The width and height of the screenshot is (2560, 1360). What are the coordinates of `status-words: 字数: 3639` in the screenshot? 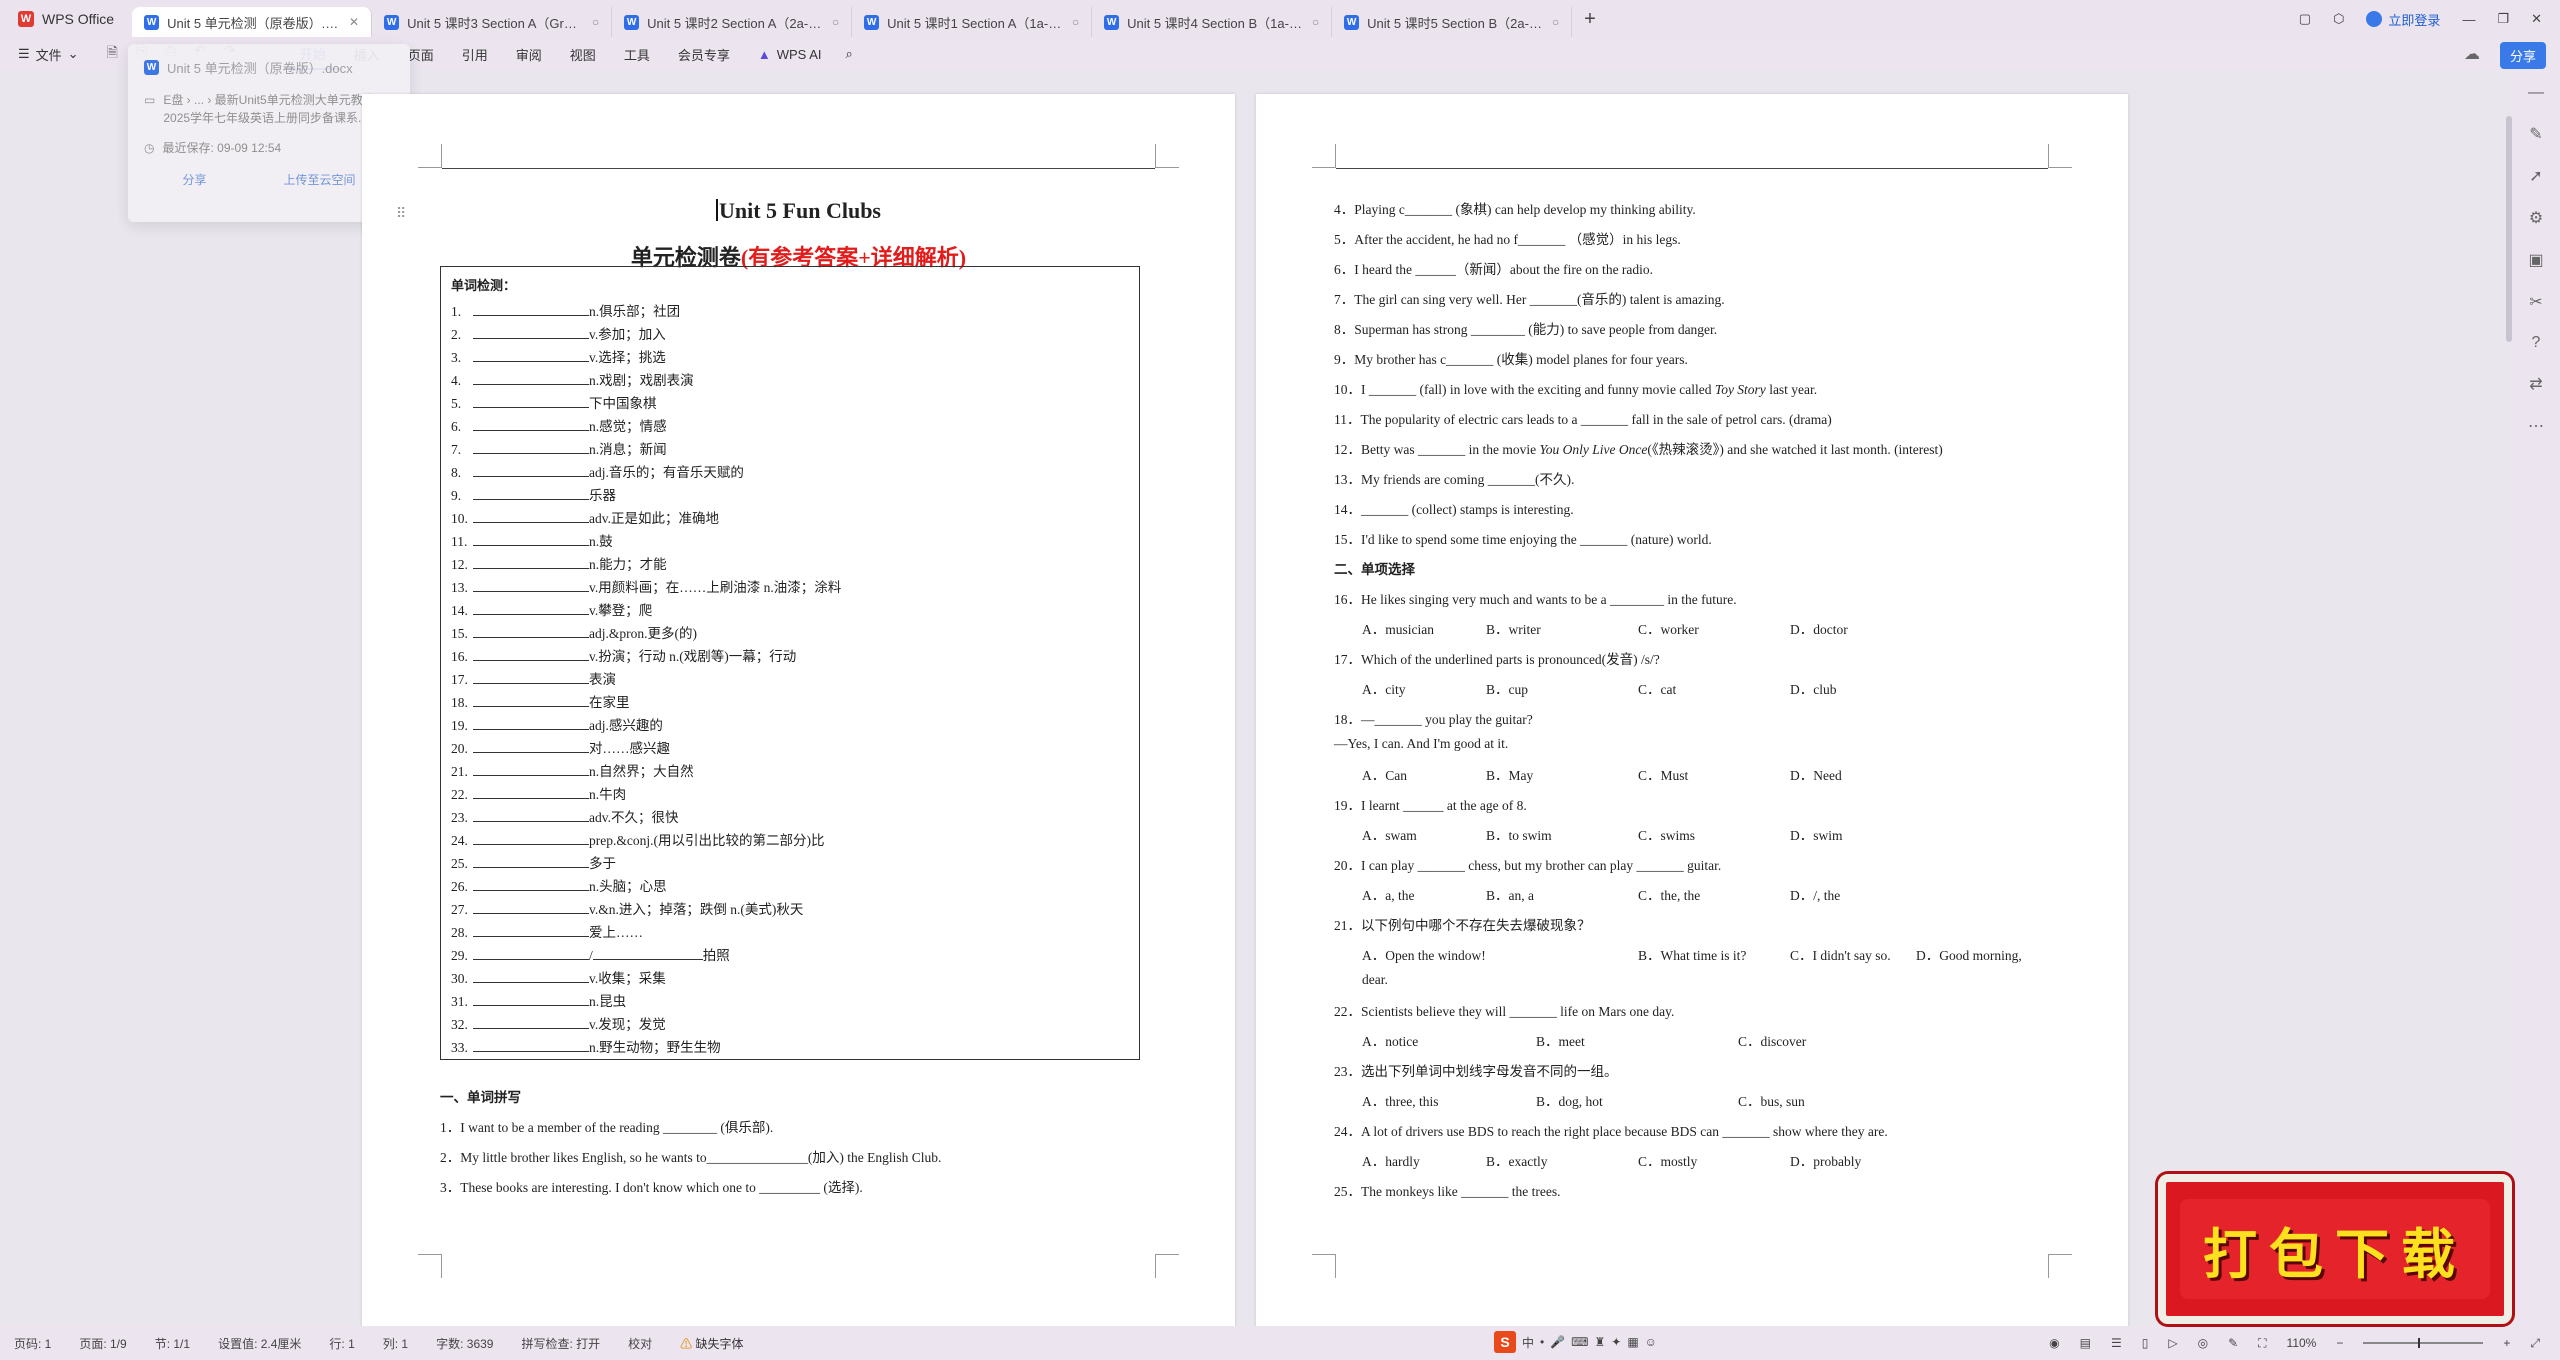 It's located at (464, 1343).